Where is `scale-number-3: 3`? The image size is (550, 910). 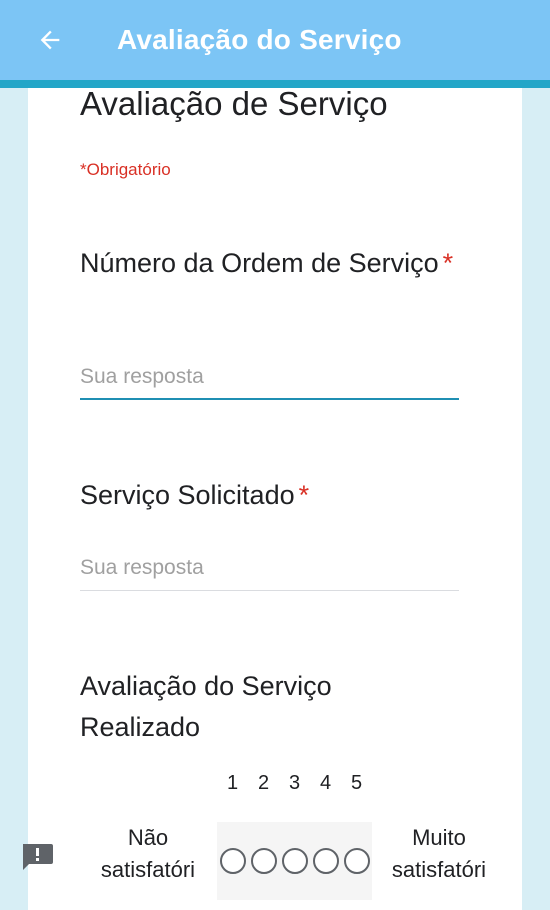
scale-number-3: 3 is located at coordinates (294, 783).